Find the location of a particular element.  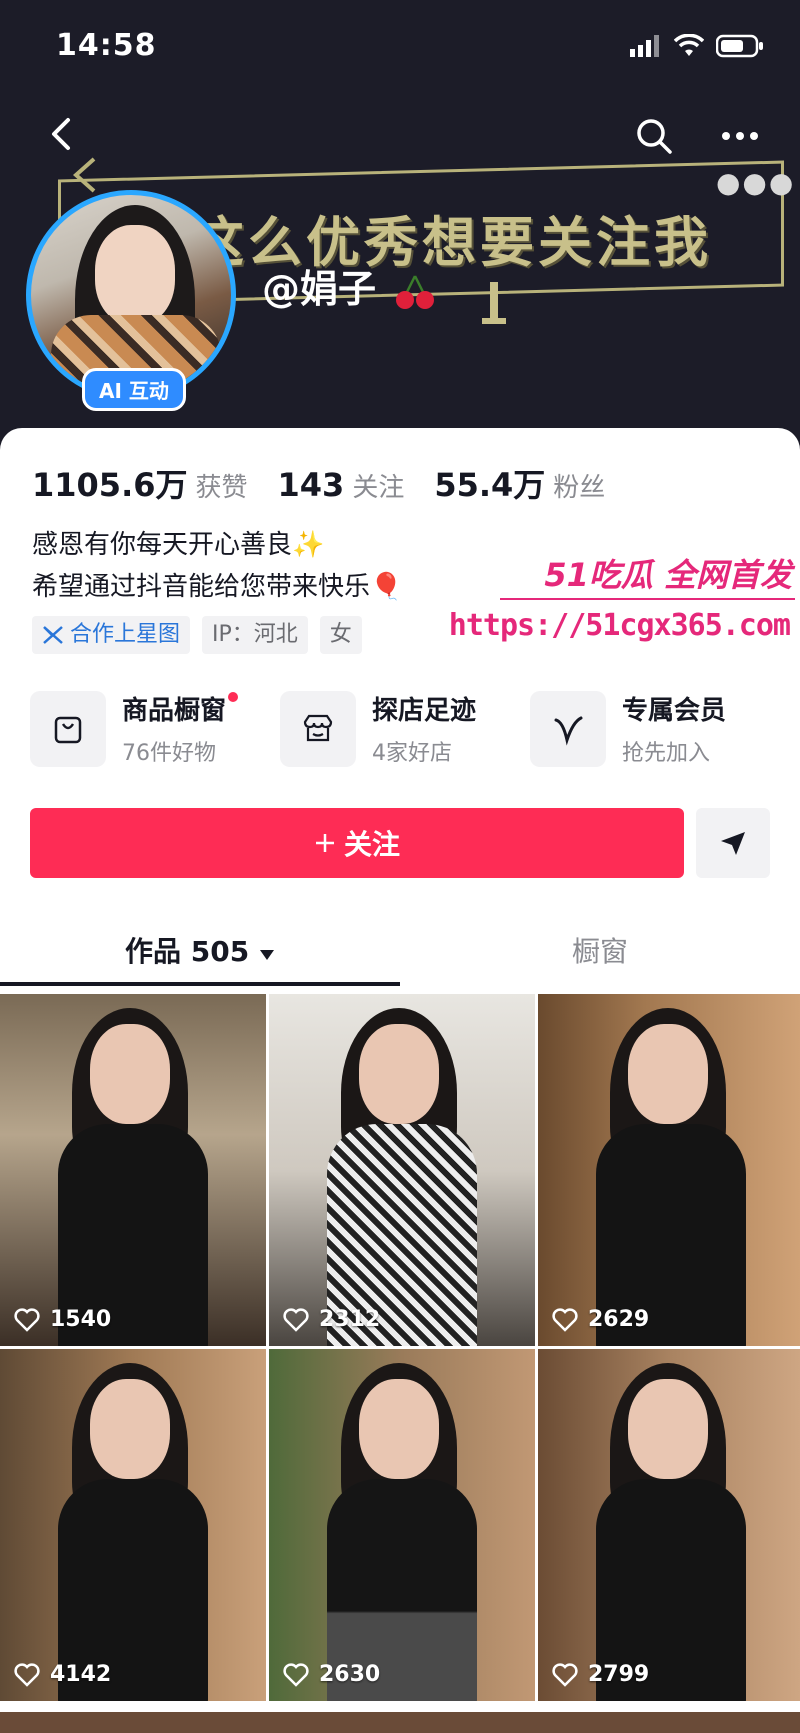

like-count-value: 2799 is located at coordinates (619, 1674).